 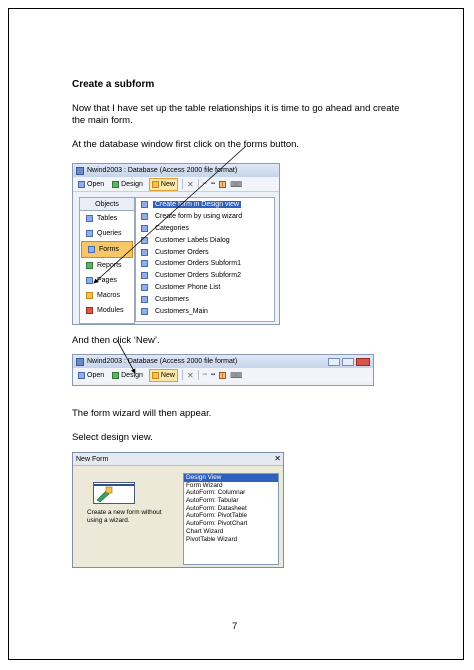 What do you see at coordinates (126, 356) in the screenshot?
I see `arrow-to-new-button` at bounding box center [126, 356].